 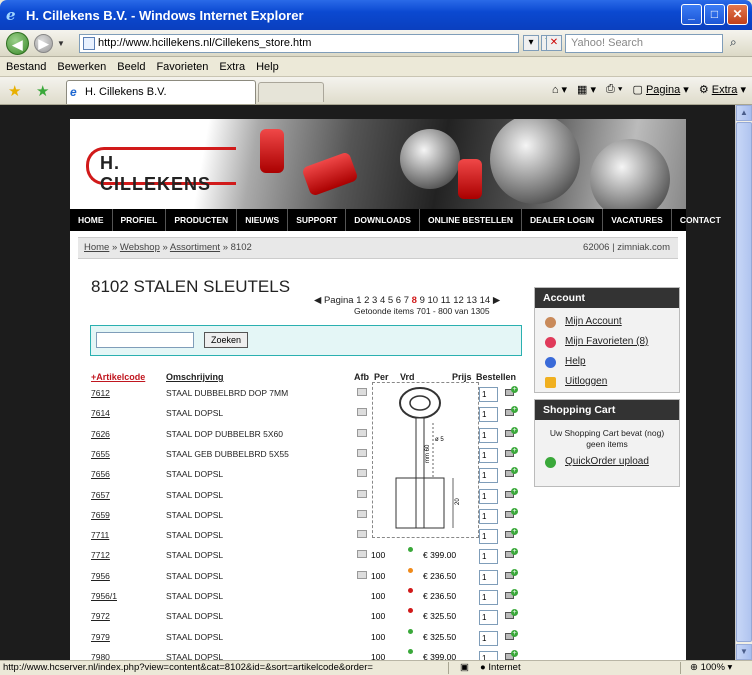 What do you see at coordinates (455, 300) in the screenshot?
I see `page-links-after: 9 10 11 12 13 14` at bounding box center [455, 300].